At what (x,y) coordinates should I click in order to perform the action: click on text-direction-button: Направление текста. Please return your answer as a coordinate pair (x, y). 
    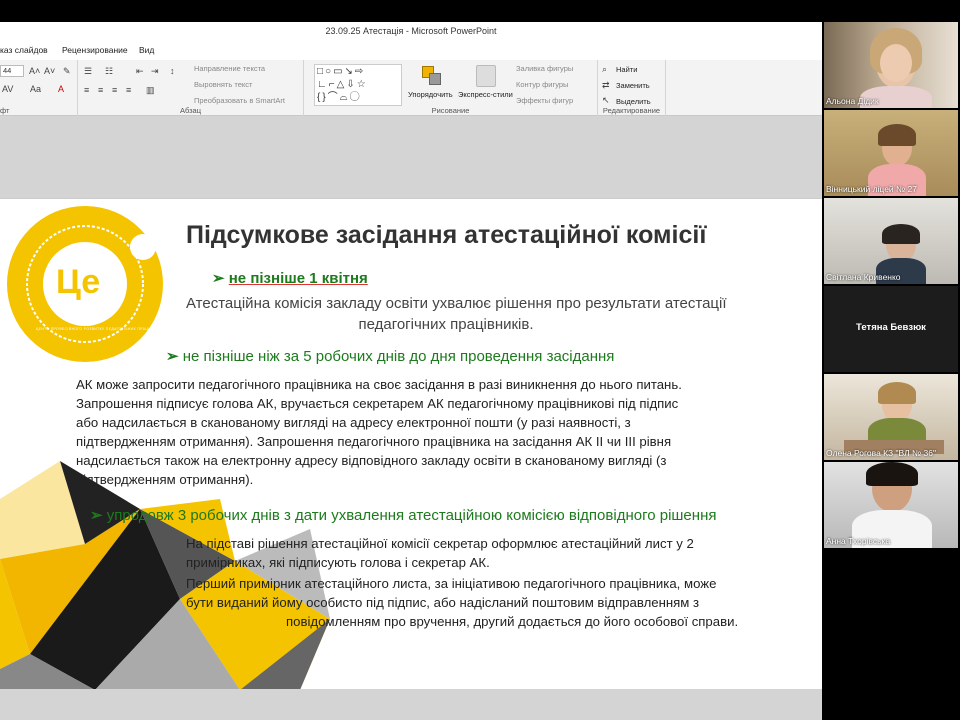
    Looking at the image, I should click on (229, 68).